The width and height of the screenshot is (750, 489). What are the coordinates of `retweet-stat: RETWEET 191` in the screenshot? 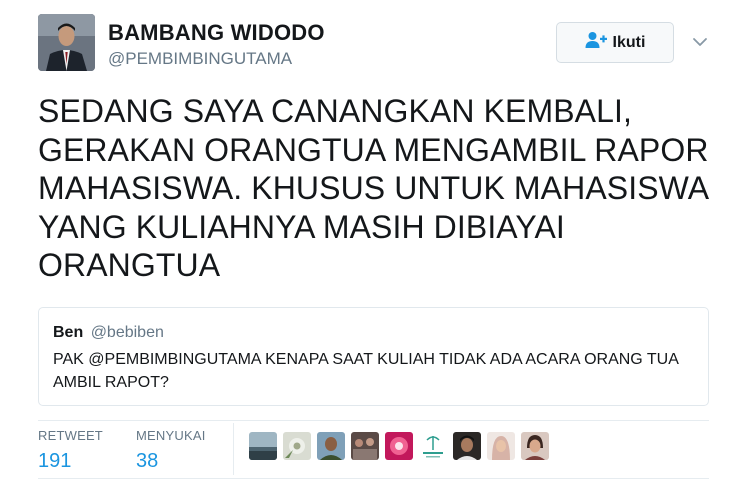 It's located at (70, 450).